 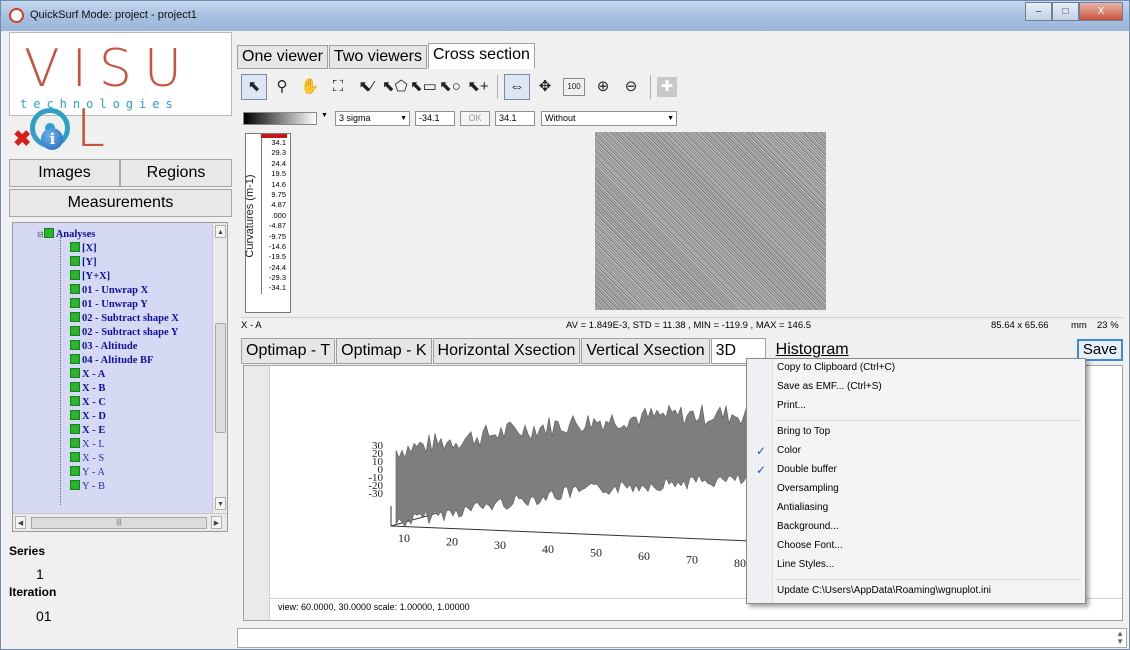 I want to click on app-icon, so click(x=16, y=15).